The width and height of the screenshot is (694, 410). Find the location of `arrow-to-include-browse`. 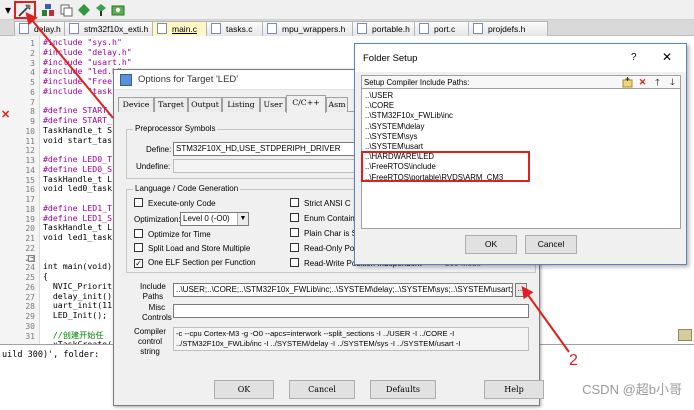

arrow-to-include-browse is located at coordinates (545, 319).